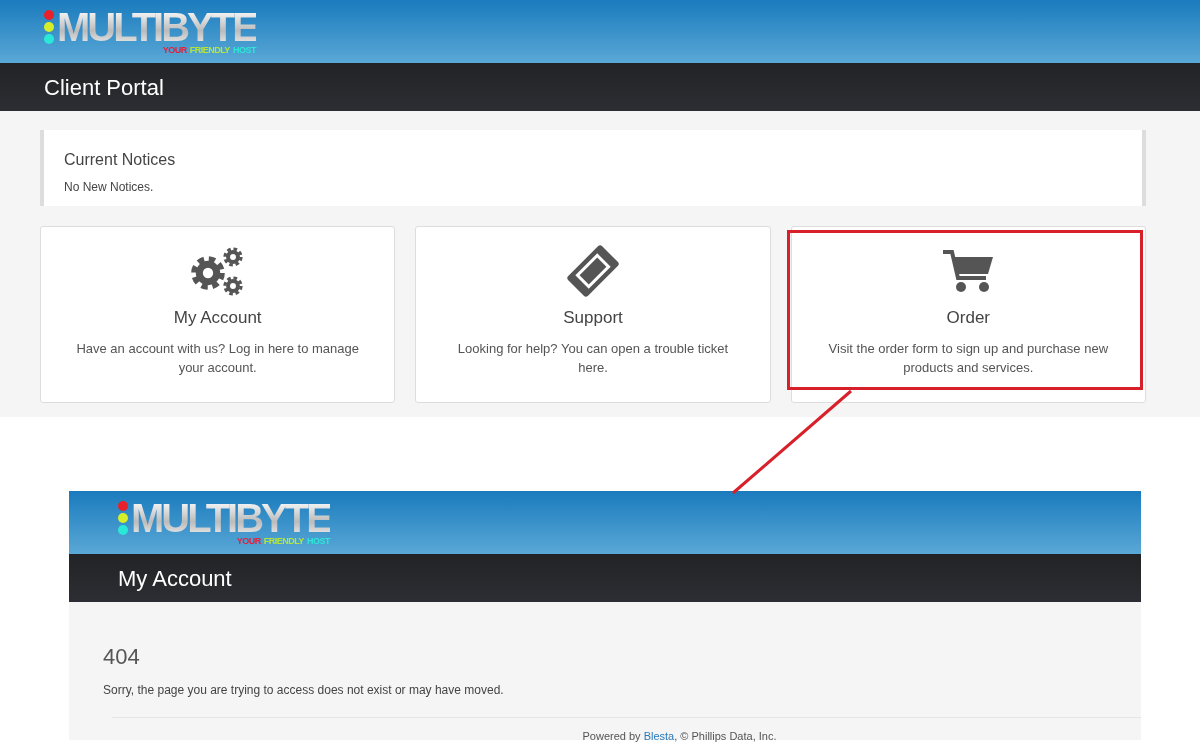 This screenshot has height=749, width=1200. Describe the element at coordinates (104, 87) in the screenshot. I see `page-title: Client Portal` at that location.